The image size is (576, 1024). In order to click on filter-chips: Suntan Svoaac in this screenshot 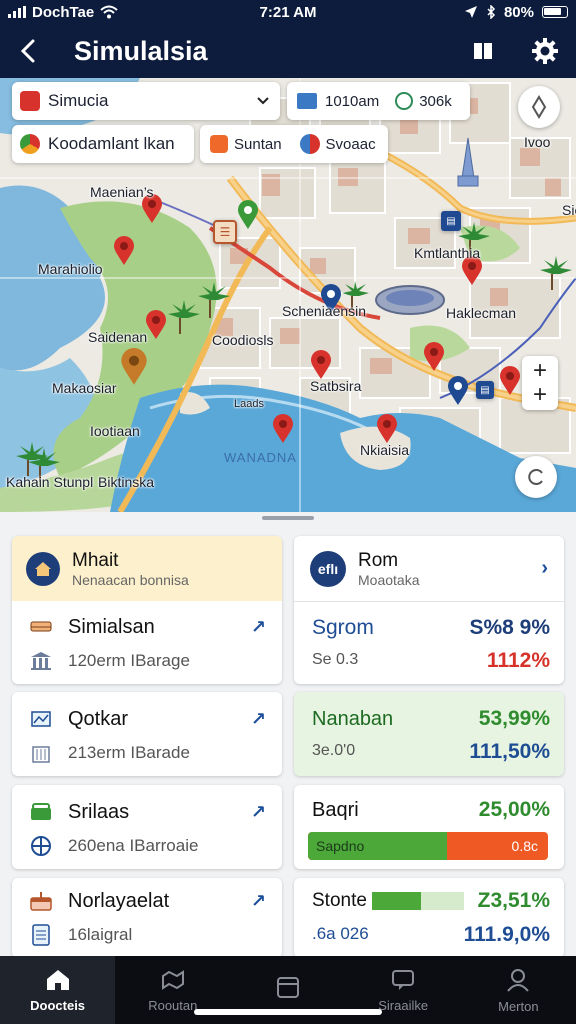, I will do `click(294, 144)`.